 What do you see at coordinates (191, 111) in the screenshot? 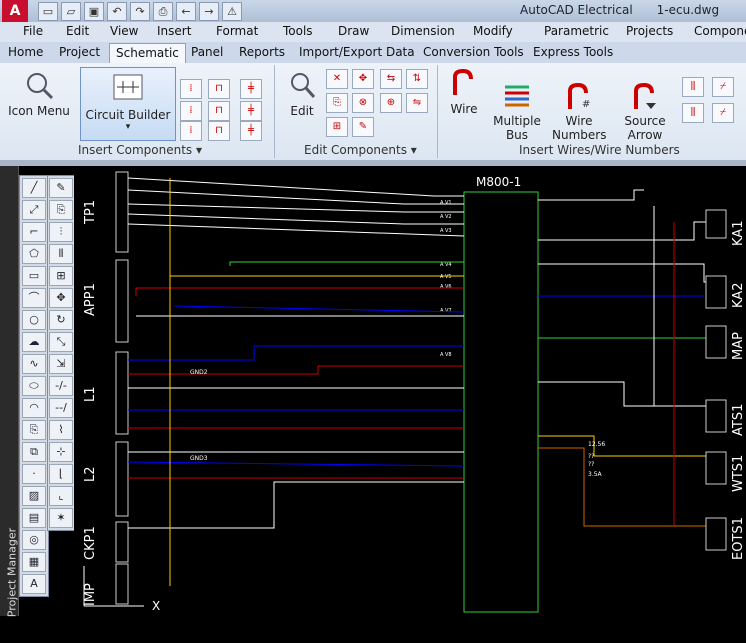
I see `insert-tool-4: ⁞` at bounding box center [191, 111].